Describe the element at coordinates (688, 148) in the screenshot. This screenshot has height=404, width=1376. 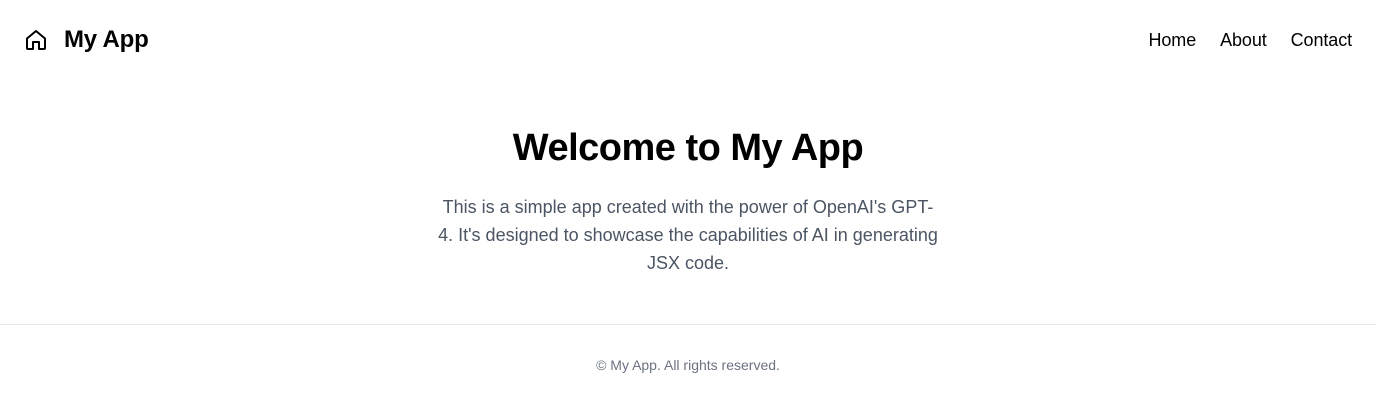
I see `page-title: Welcome to My App` at that location.